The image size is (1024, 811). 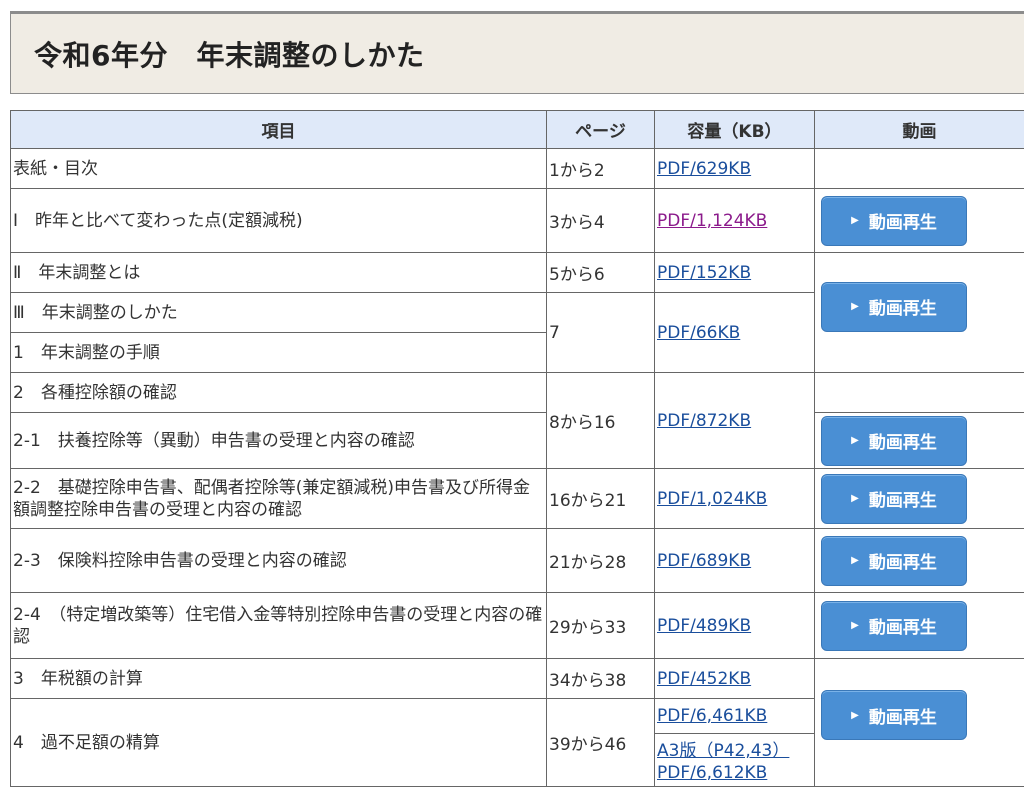 I want to click on pdf-link-wrap: PDF/6,461KB, so click(x=735, y=717).